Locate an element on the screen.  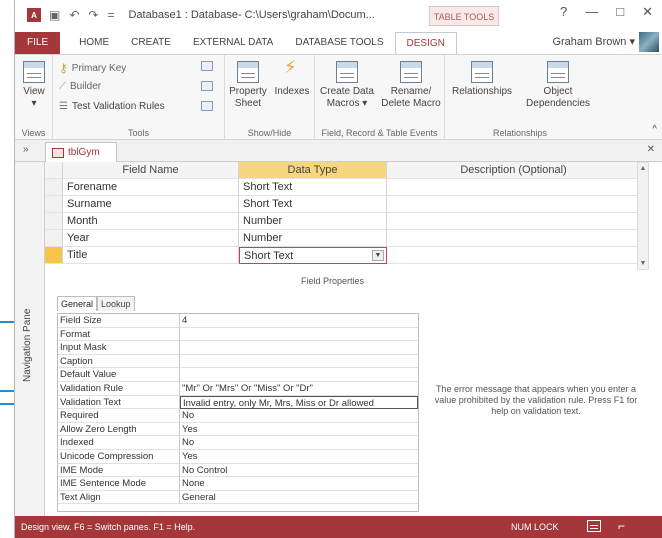
property-row: Text Align General is located at coordinates (238, 497).